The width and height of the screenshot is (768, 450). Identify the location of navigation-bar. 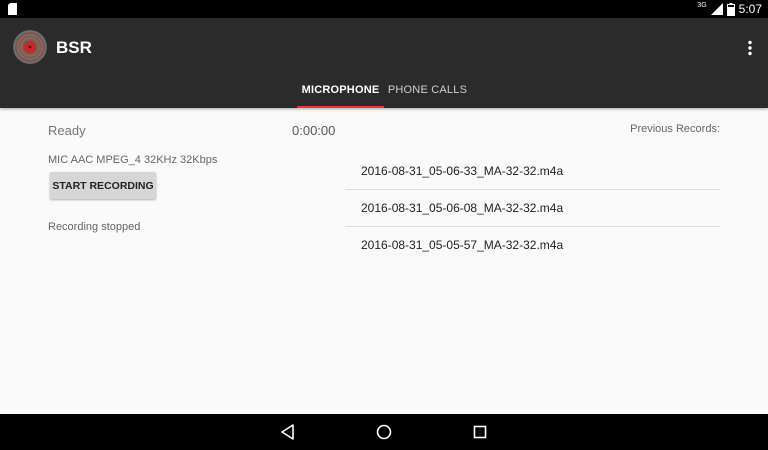
(384, 432).